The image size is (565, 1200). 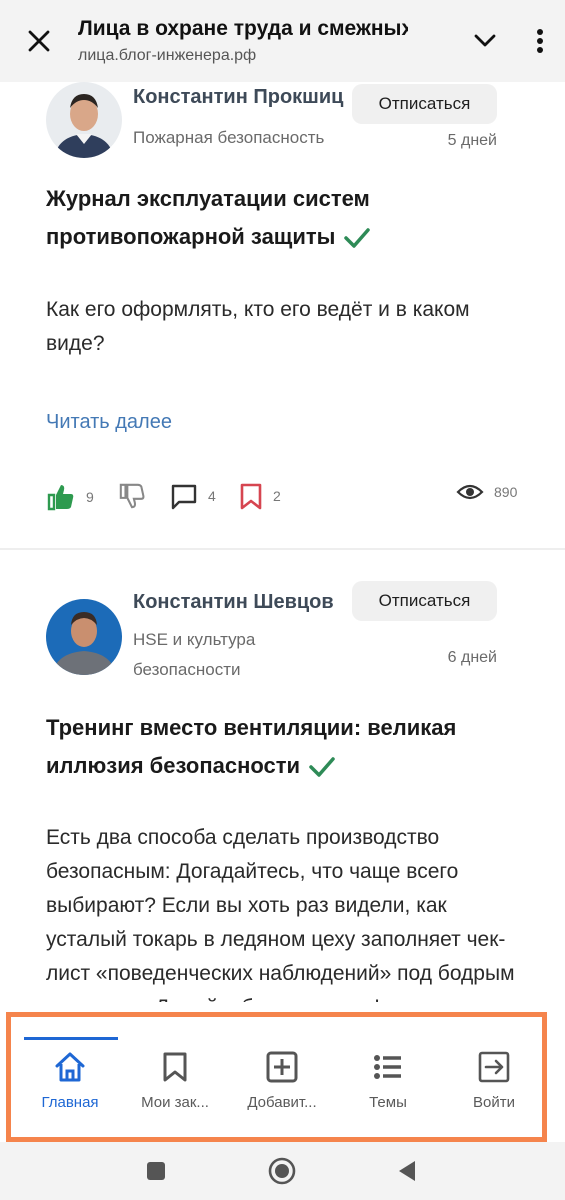 I want to click on recent-apps-button, so click(x=156, y=1171).